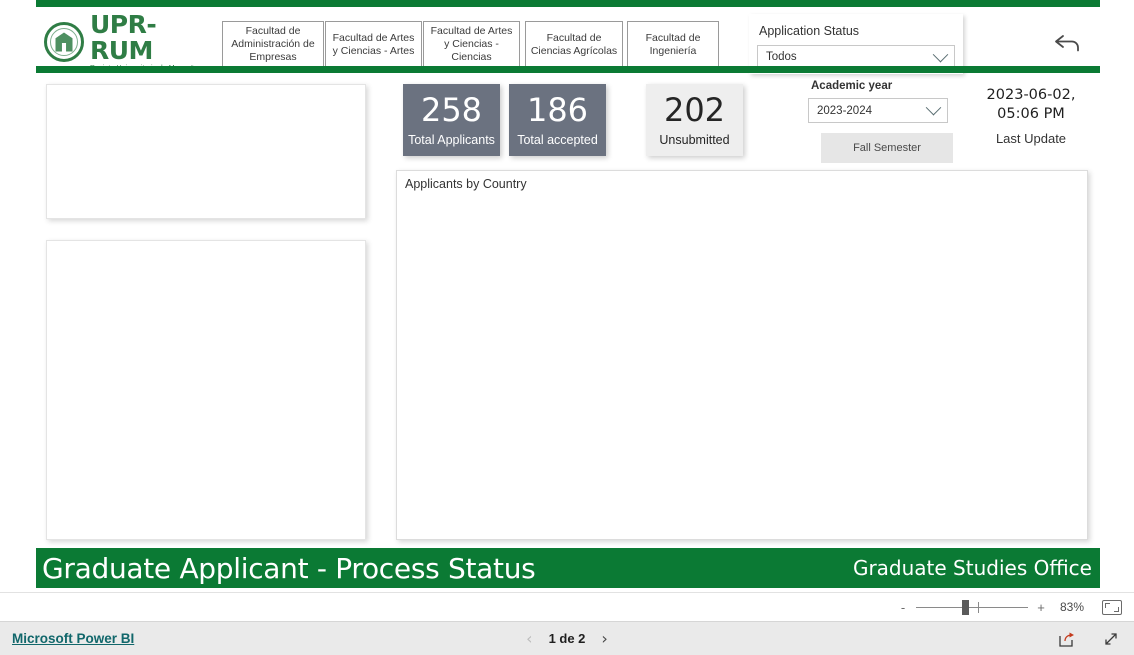  Describe the element at coordinates (887, 148) in the screenshot. I see `fall-semester-button: Fall Semester` at that location.